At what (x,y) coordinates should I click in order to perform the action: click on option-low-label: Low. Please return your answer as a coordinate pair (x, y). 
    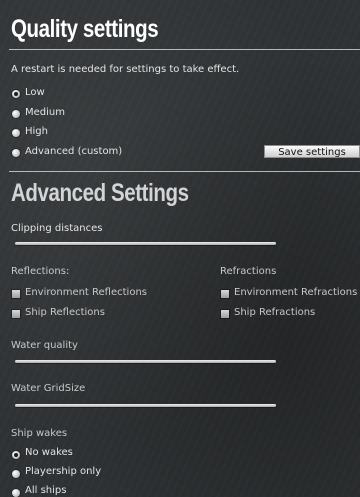
    Looking at the image, I should click on (35, 92).